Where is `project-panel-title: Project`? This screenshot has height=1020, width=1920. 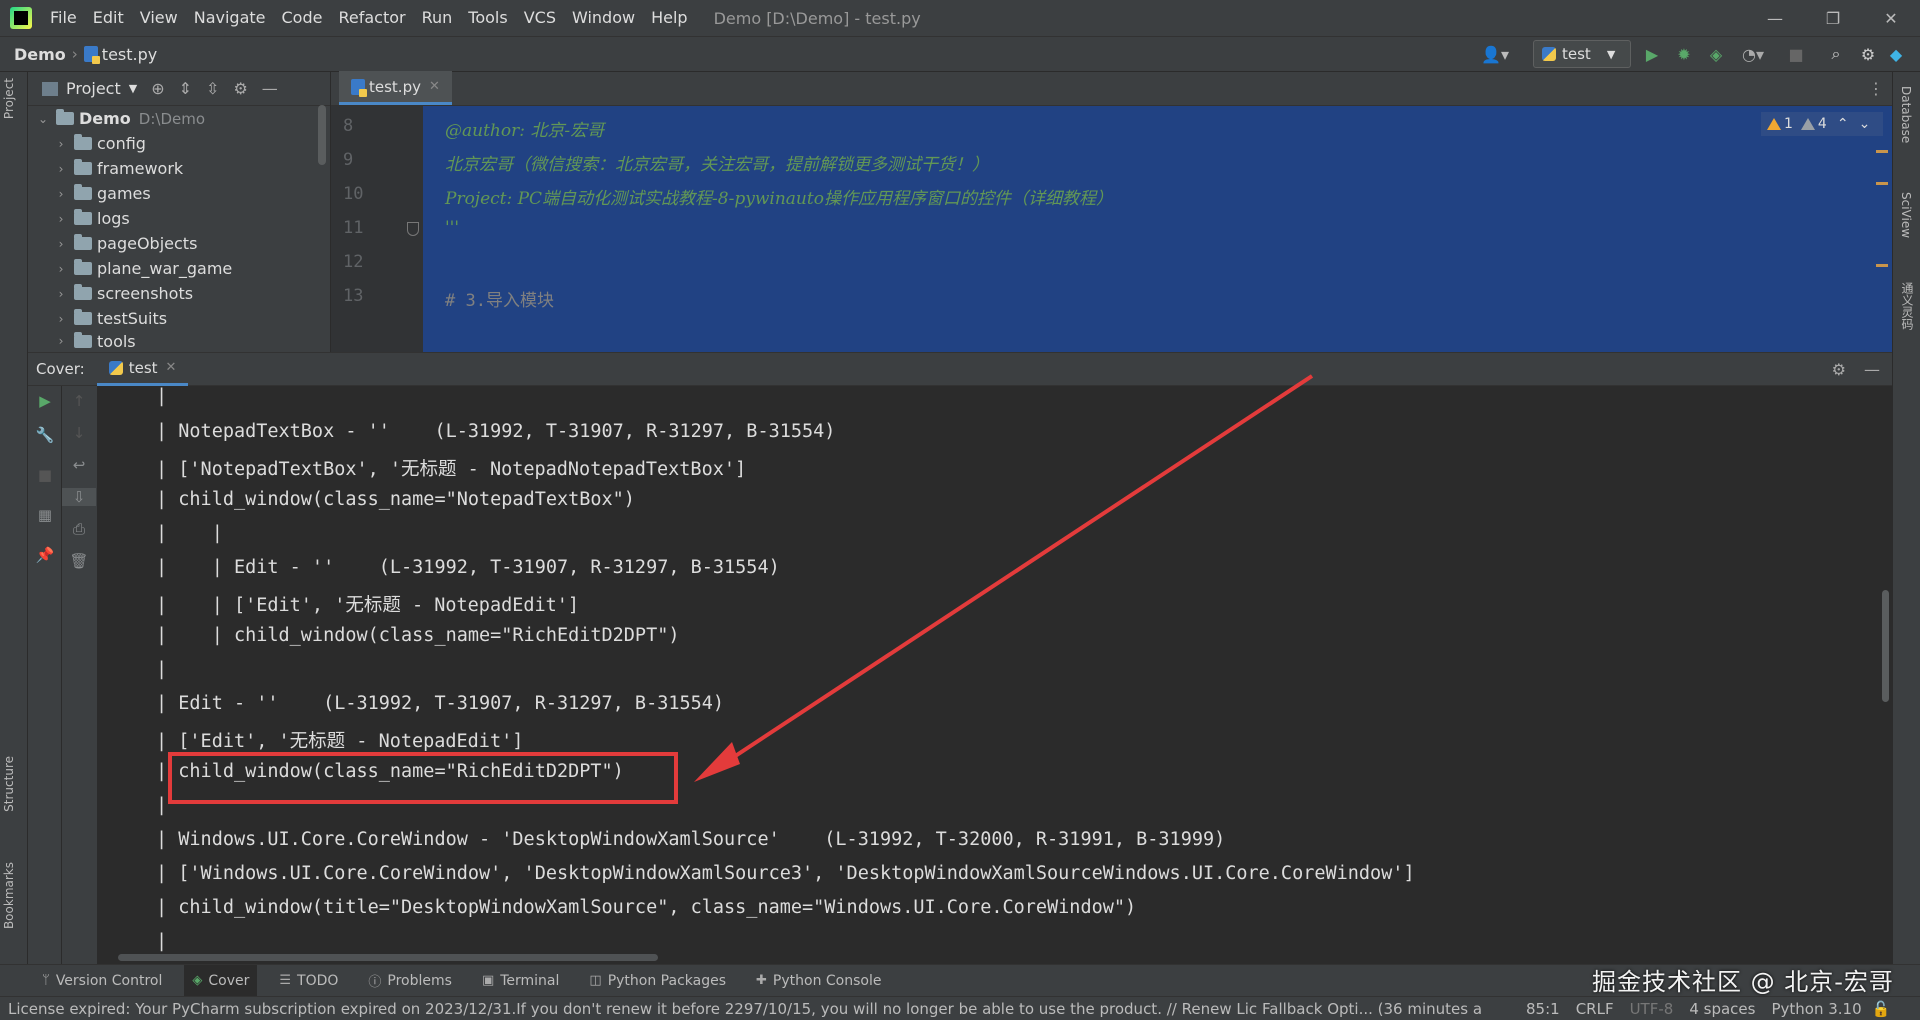
project-panel-title: Project is located at coordinates (93, 88).